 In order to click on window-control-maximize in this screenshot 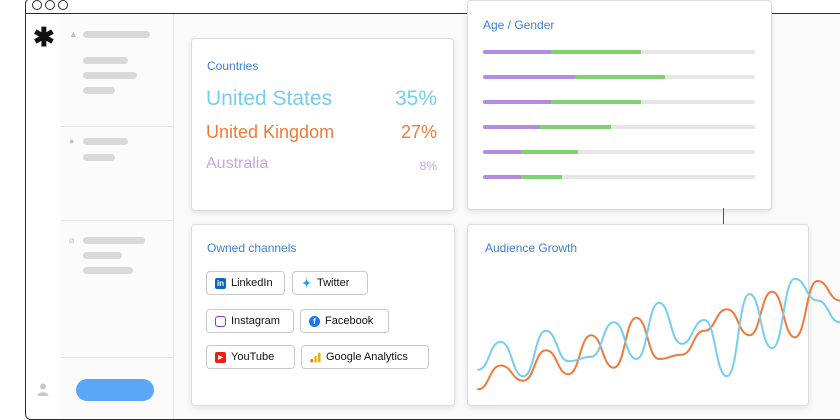, I will do `click(63, 5)`.